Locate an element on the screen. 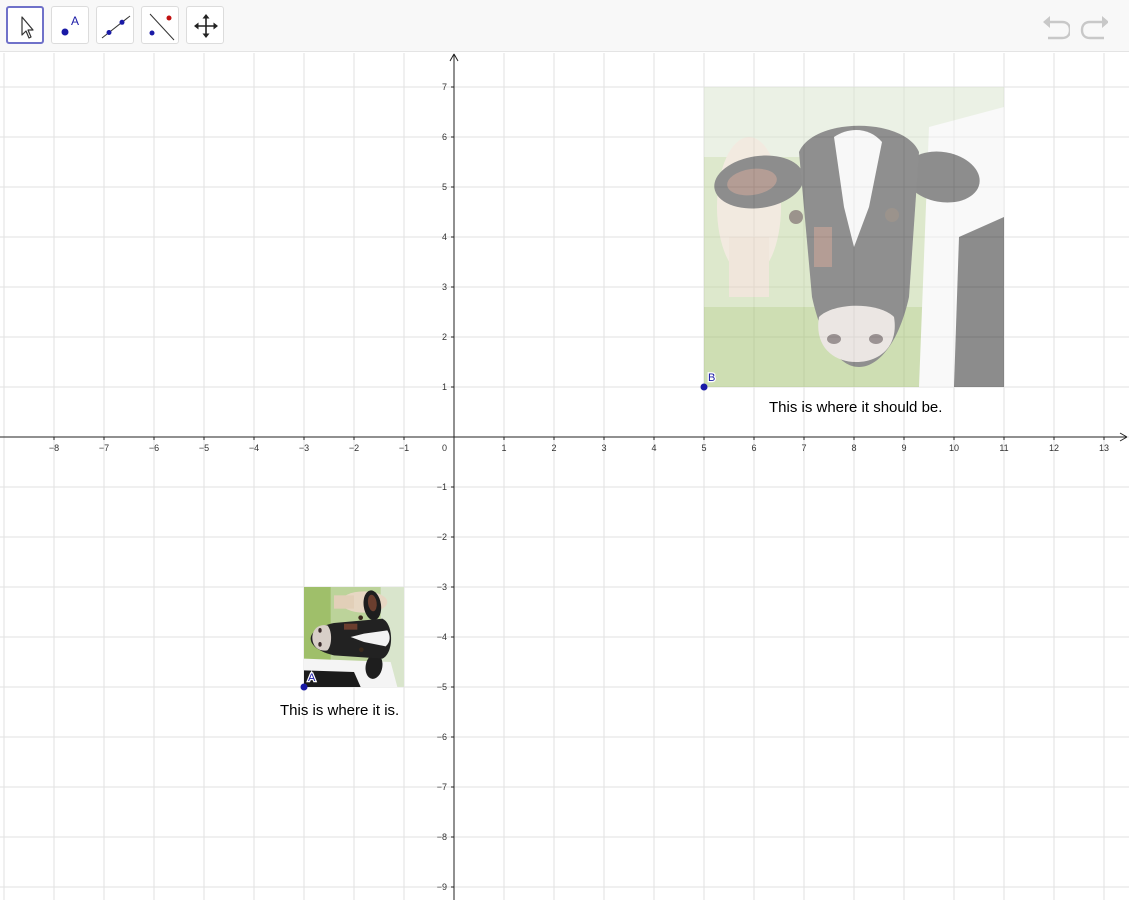  x-tick-label: 2 is located at coordinates (553, 448).